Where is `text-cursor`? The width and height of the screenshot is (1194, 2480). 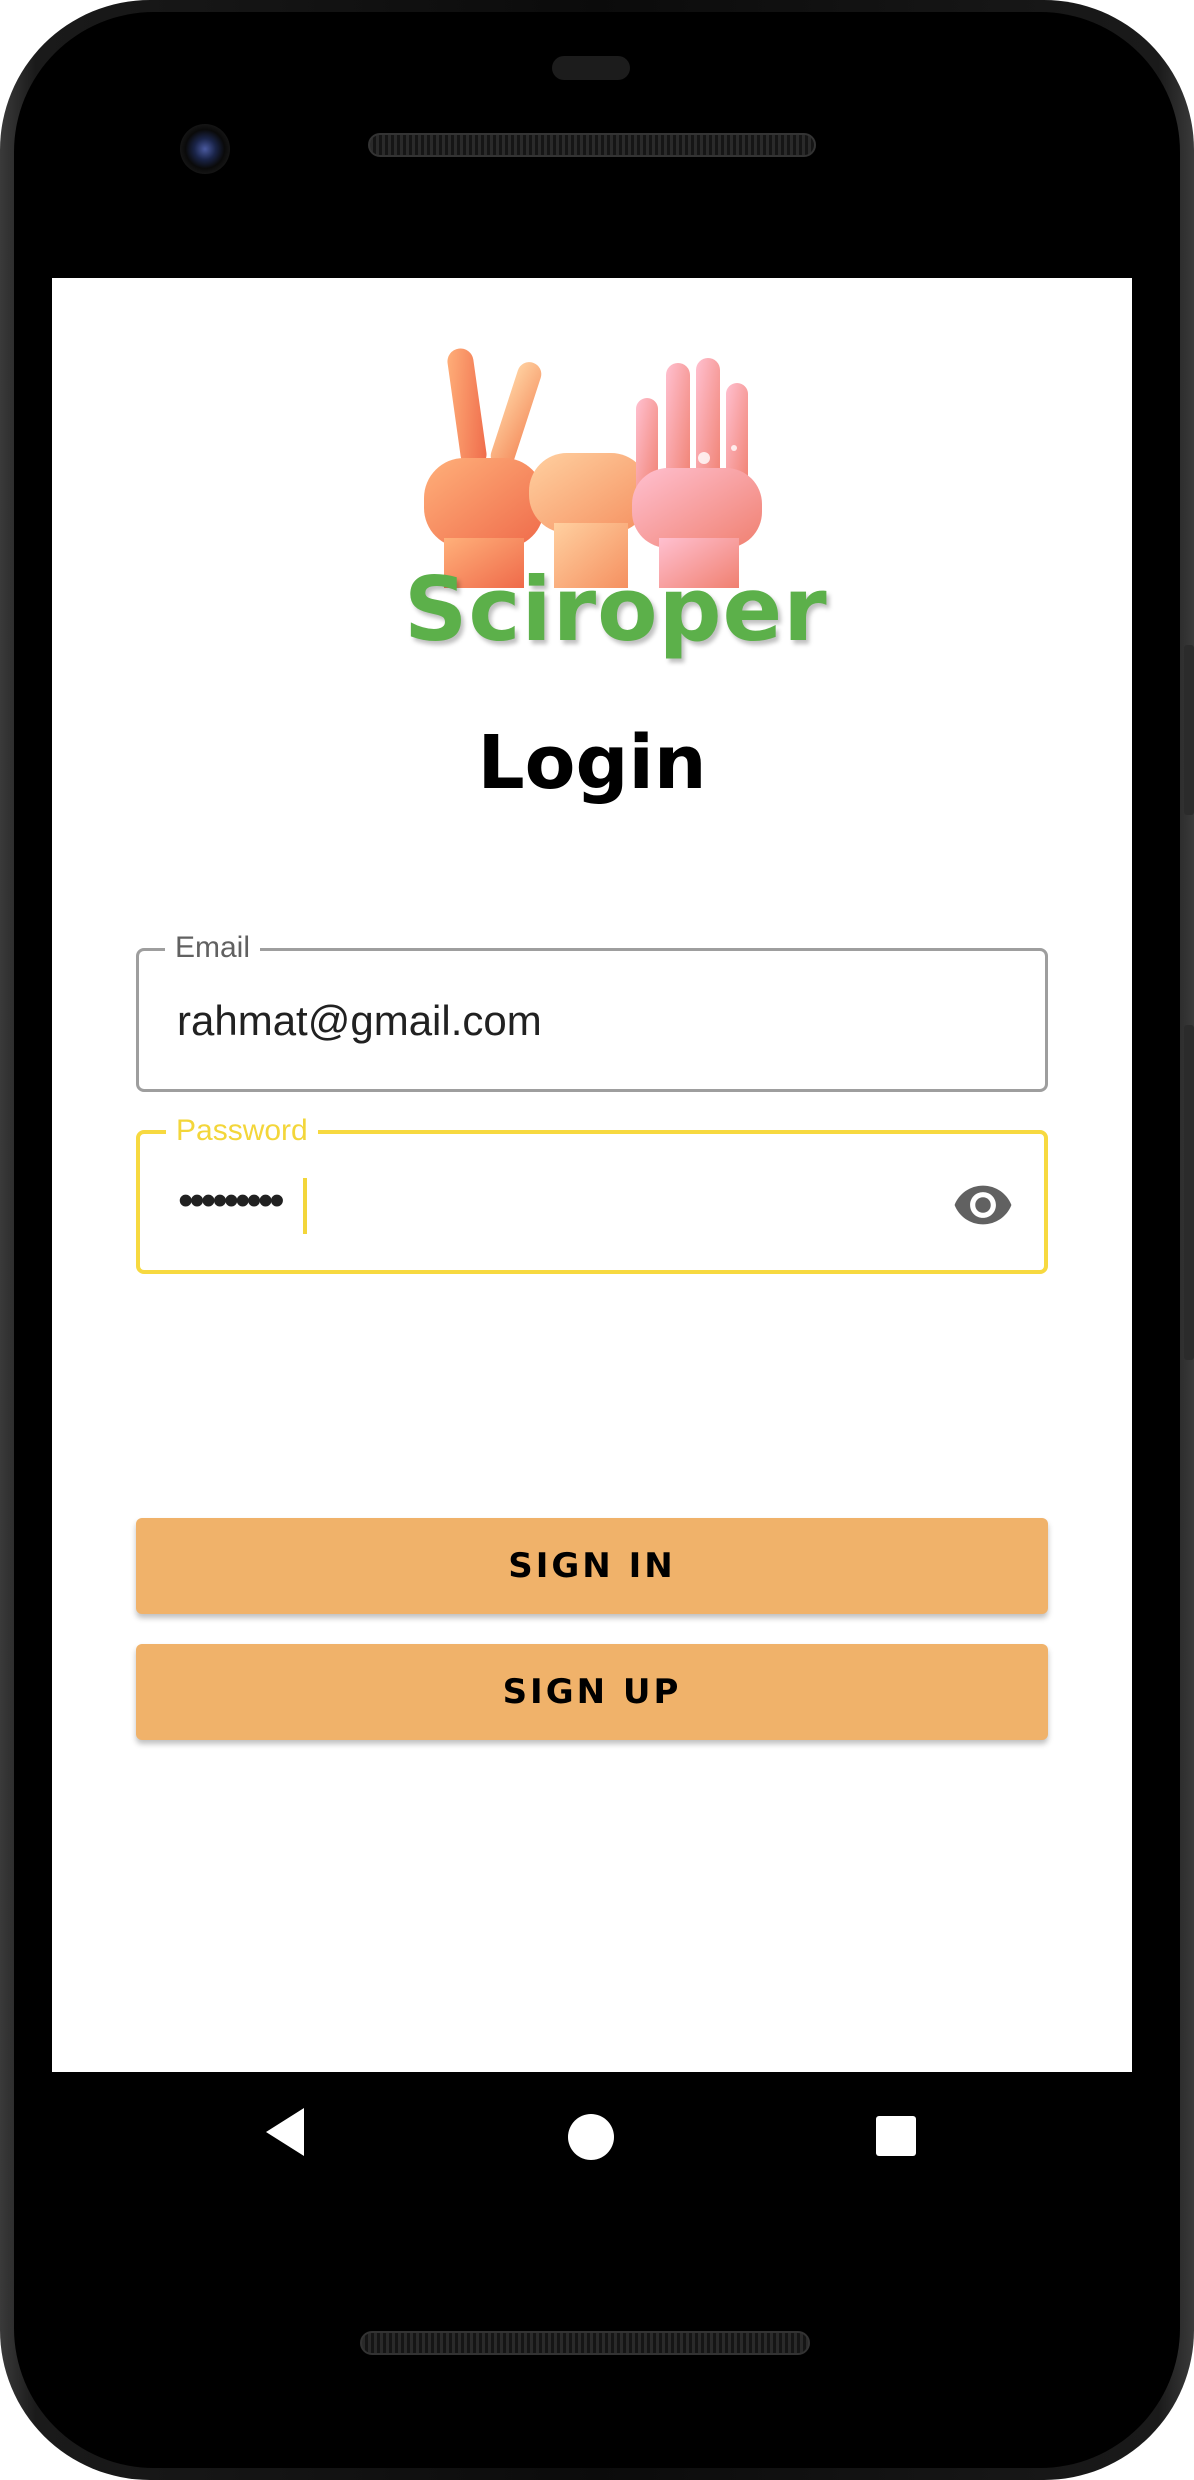
text-cursor is located at coordinates (305, 1206).